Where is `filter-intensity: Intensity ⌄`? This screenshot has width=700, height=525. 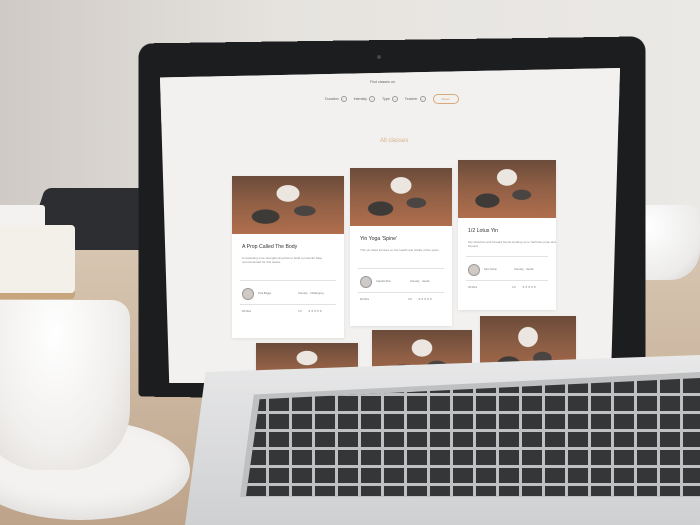 filter-intensity: Intensity ⌄ is located at coordinates (364, 99).